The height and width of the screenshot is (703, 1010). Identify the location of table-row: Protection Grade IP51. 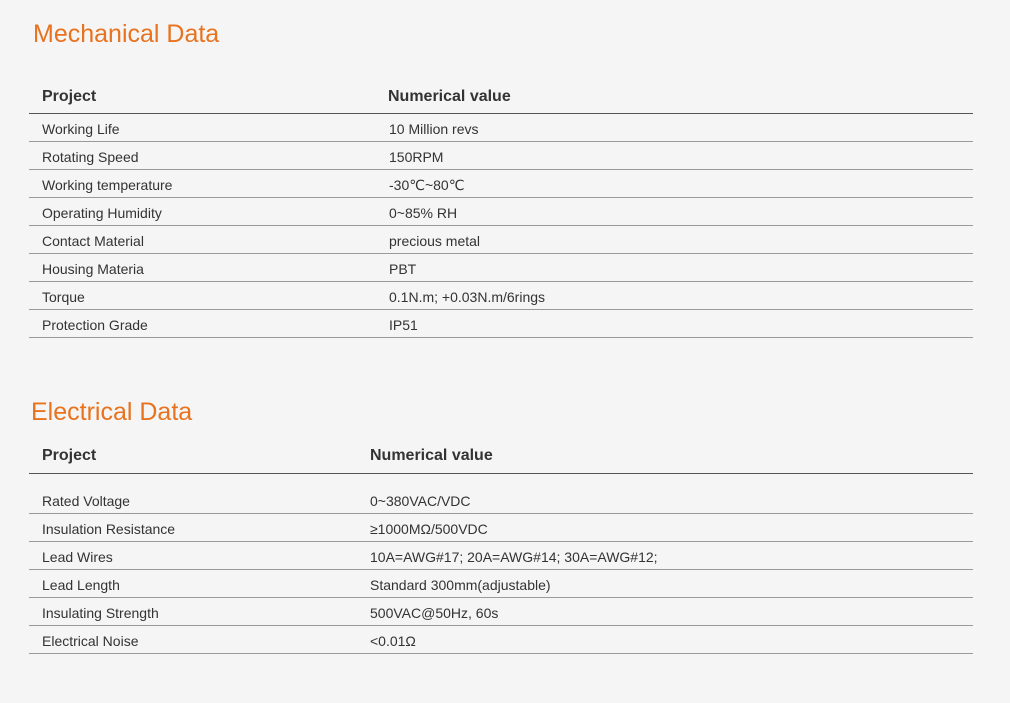
(501, 324).